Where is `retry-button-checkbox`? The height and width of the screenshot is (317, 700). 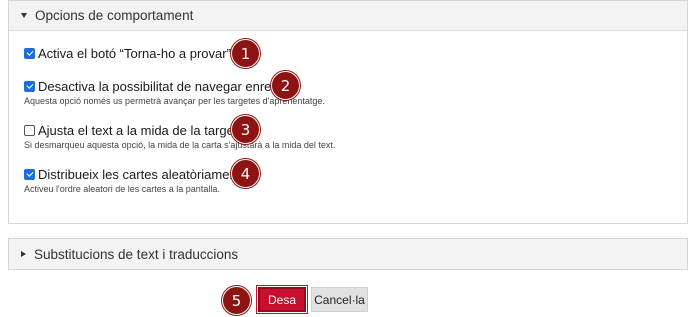 retry-button-checkbox is located at coordinates (29, 53).